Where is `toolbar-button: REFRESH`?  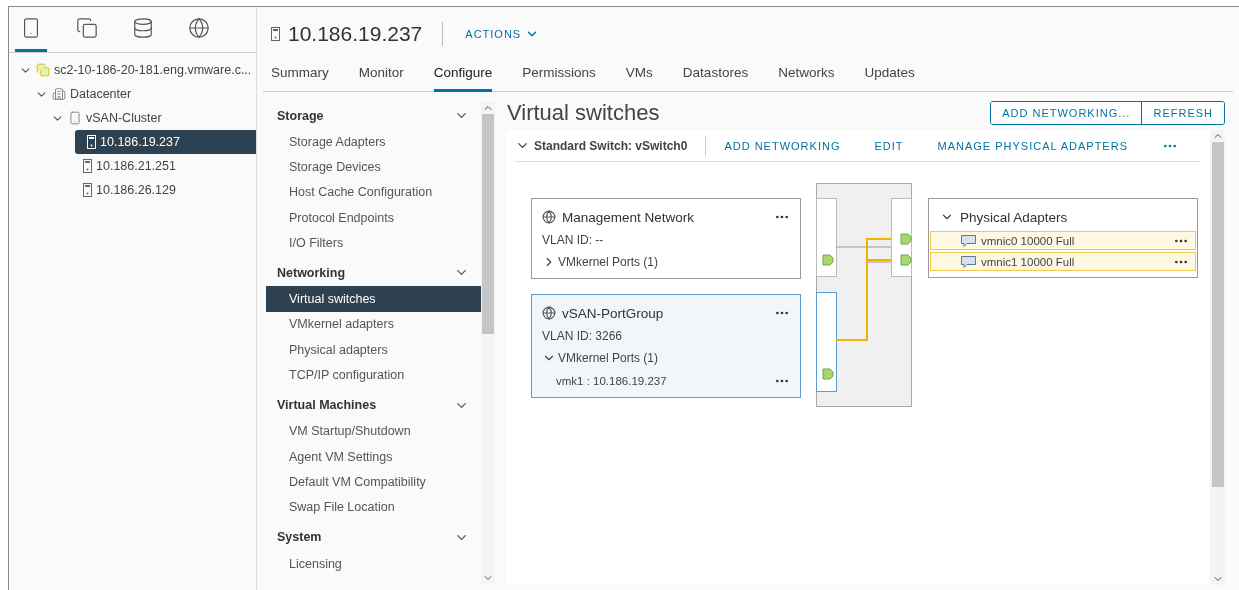
toolbar-button: REFRESH is located at coordinates (1182, 113).